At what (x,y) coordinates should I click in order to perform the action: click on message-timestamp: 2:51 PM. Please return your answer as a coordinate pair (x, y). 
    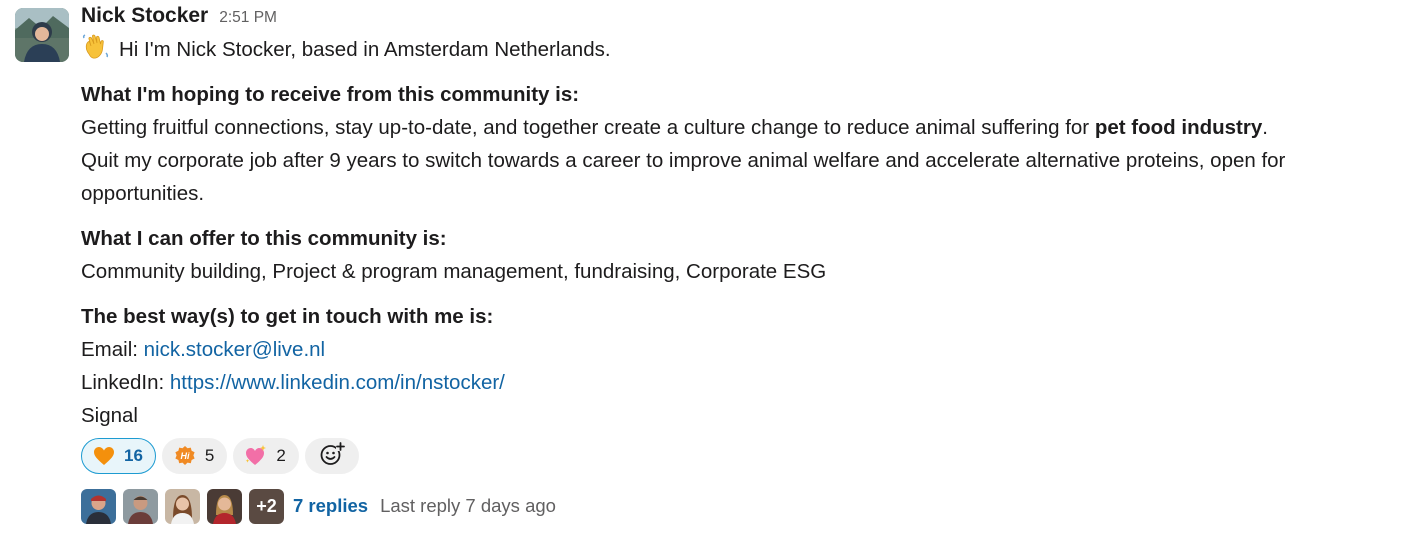
    Looking at the image, I should click on (248, 18).